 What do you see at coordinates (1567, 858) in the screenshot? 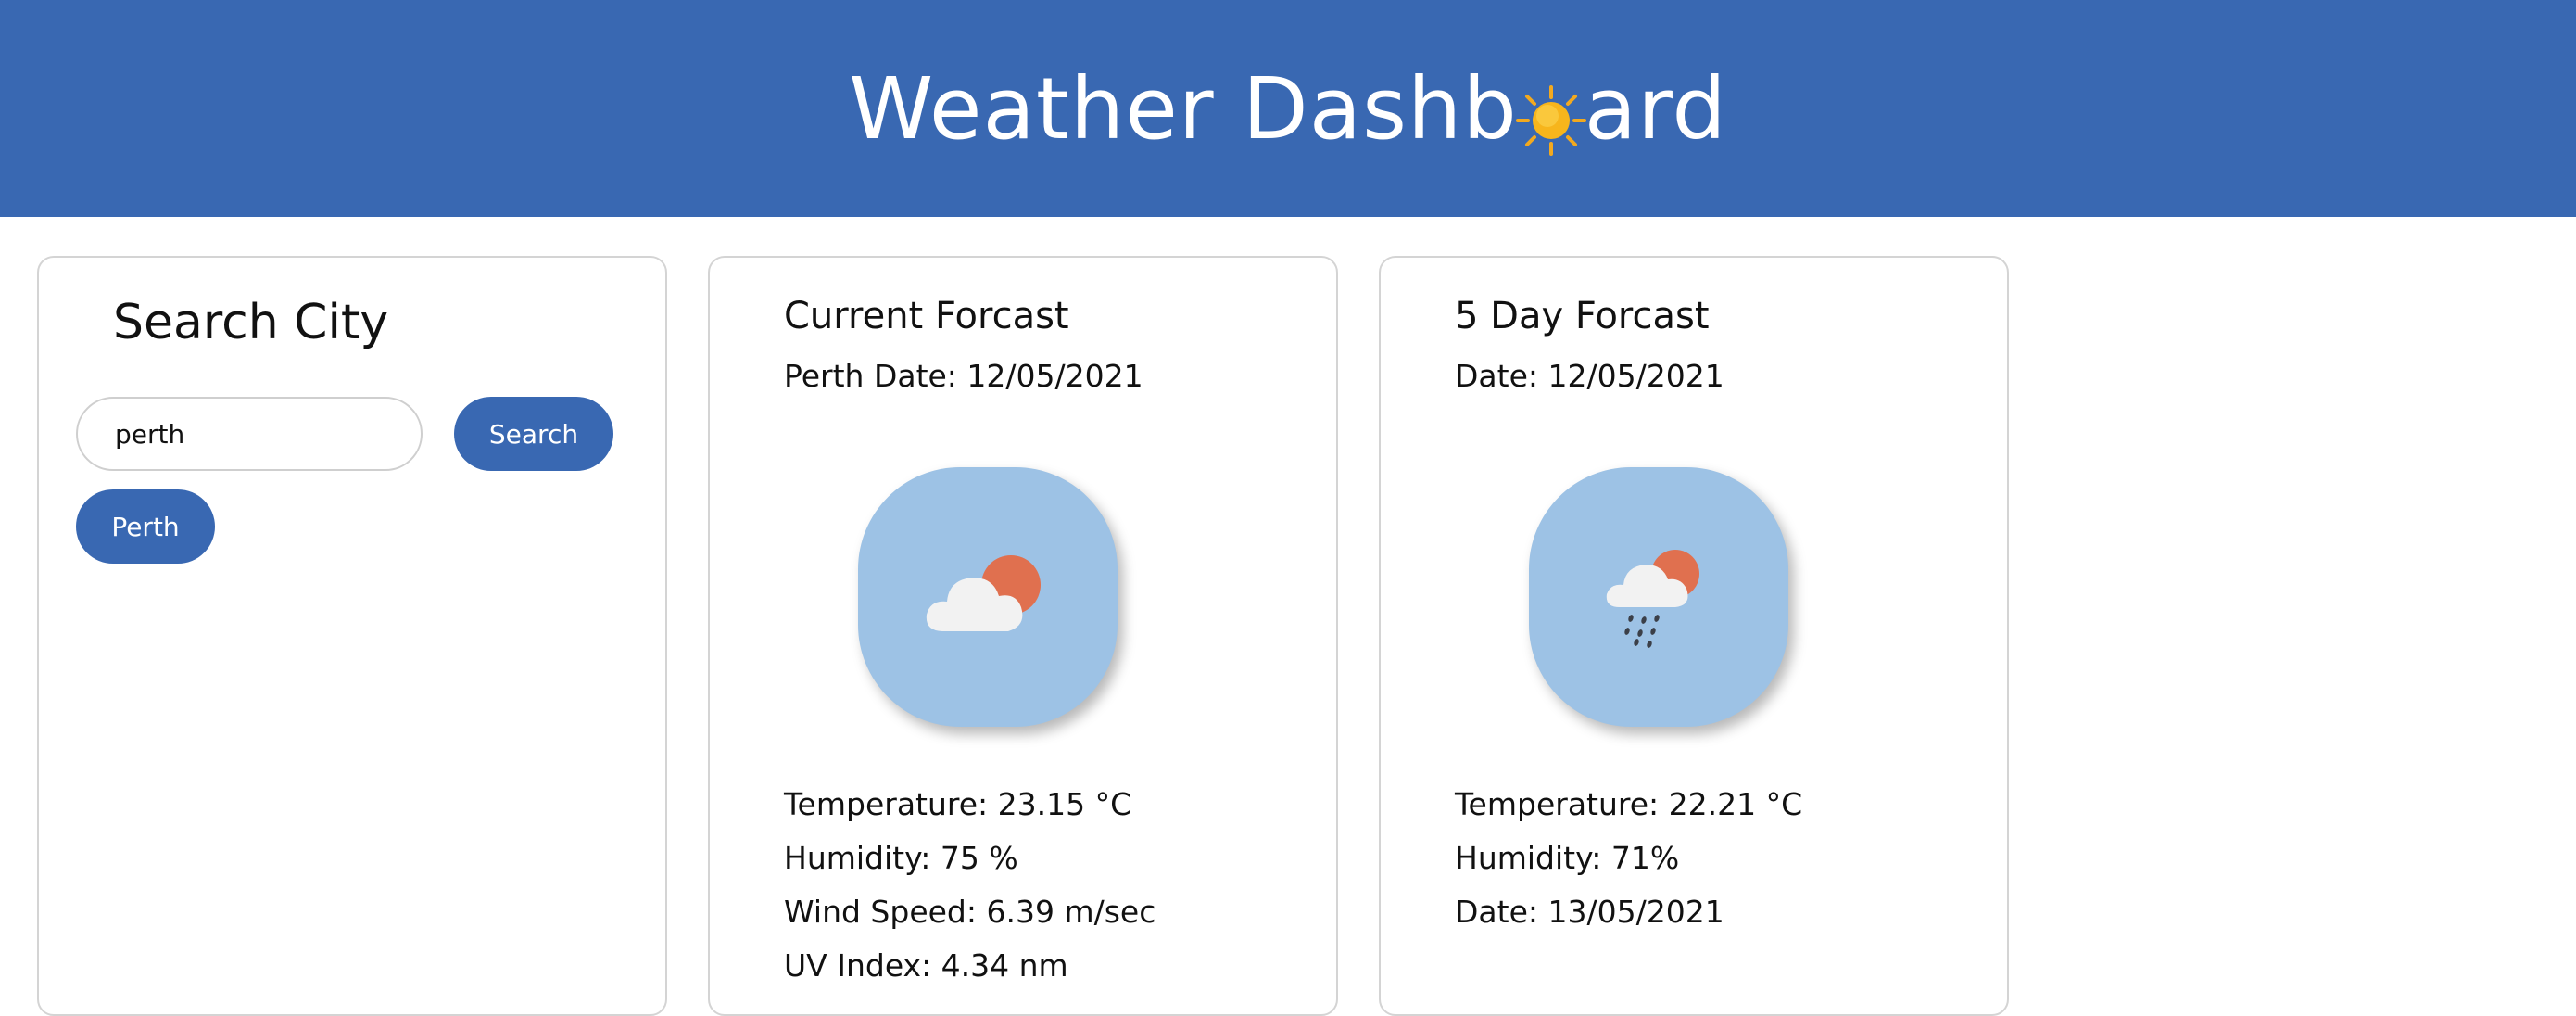
I see `five-day-humidity: Humidity: 71%` at bounding box center [1567, 858].